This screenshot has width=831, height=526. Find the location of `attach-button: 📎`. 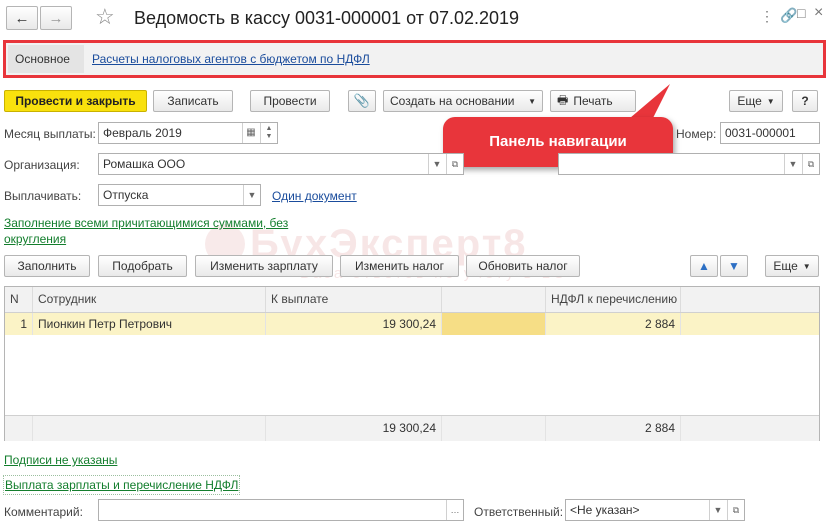

attach-button: 📎 is located at coordinates (362, 101).